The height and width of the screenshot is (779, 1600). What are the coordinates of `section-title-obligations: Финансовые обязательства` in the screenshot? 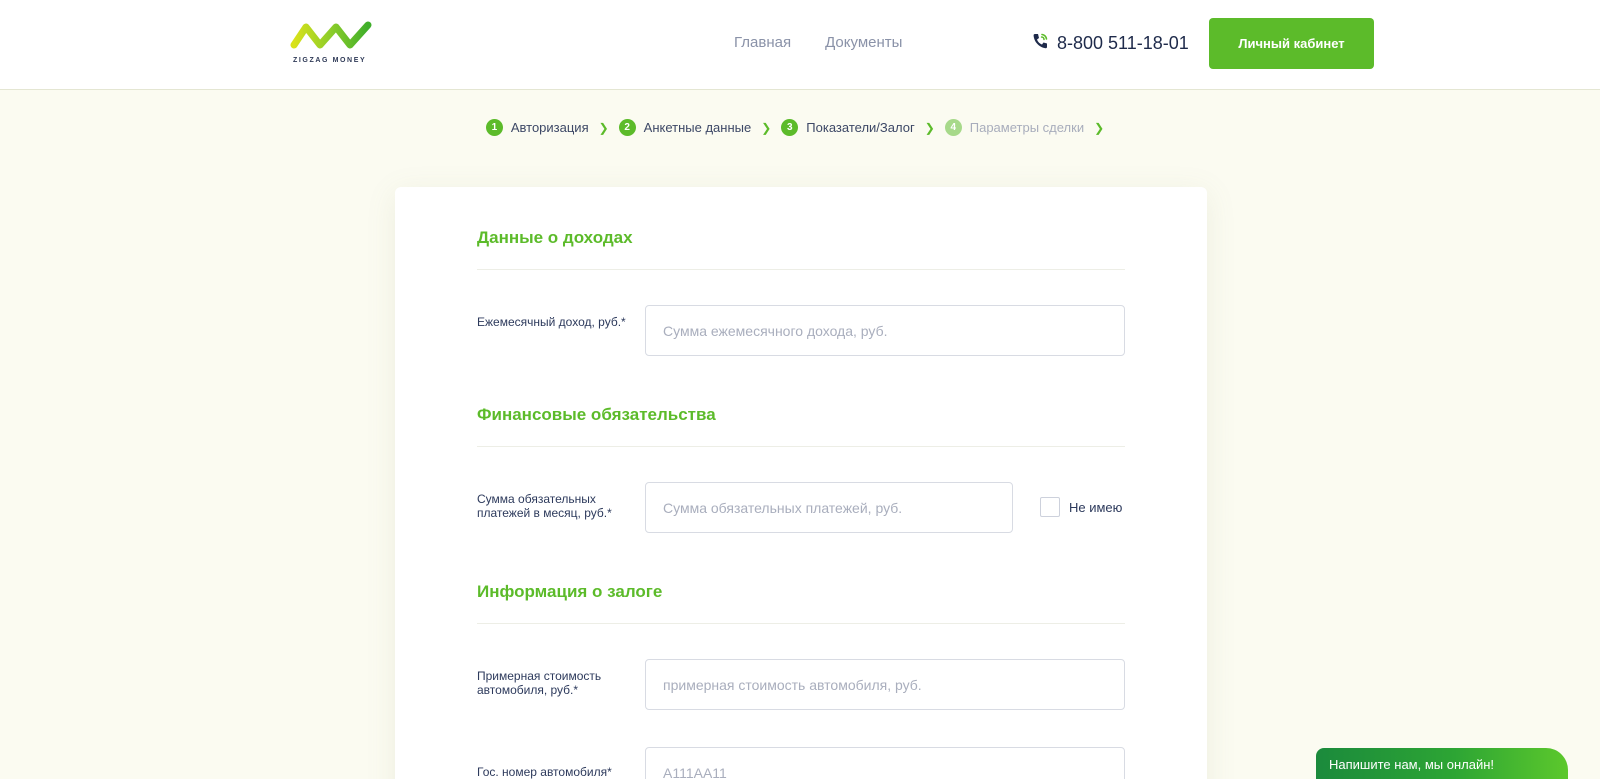 It's located at (801, 426).